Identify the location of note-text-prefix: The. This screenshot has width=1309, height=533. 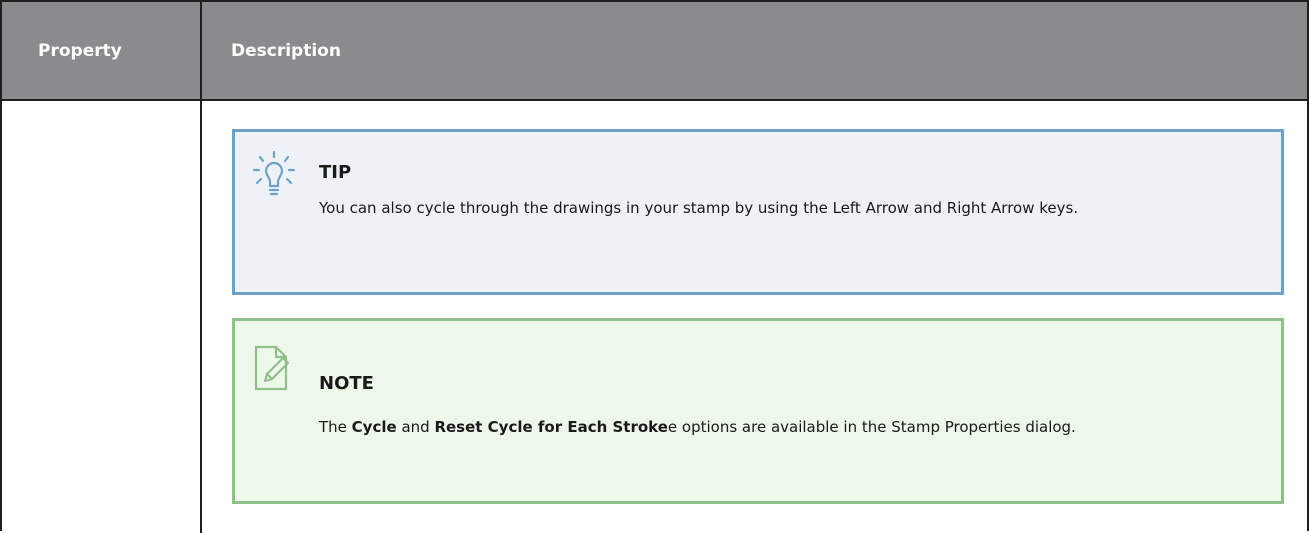
(335, 427).